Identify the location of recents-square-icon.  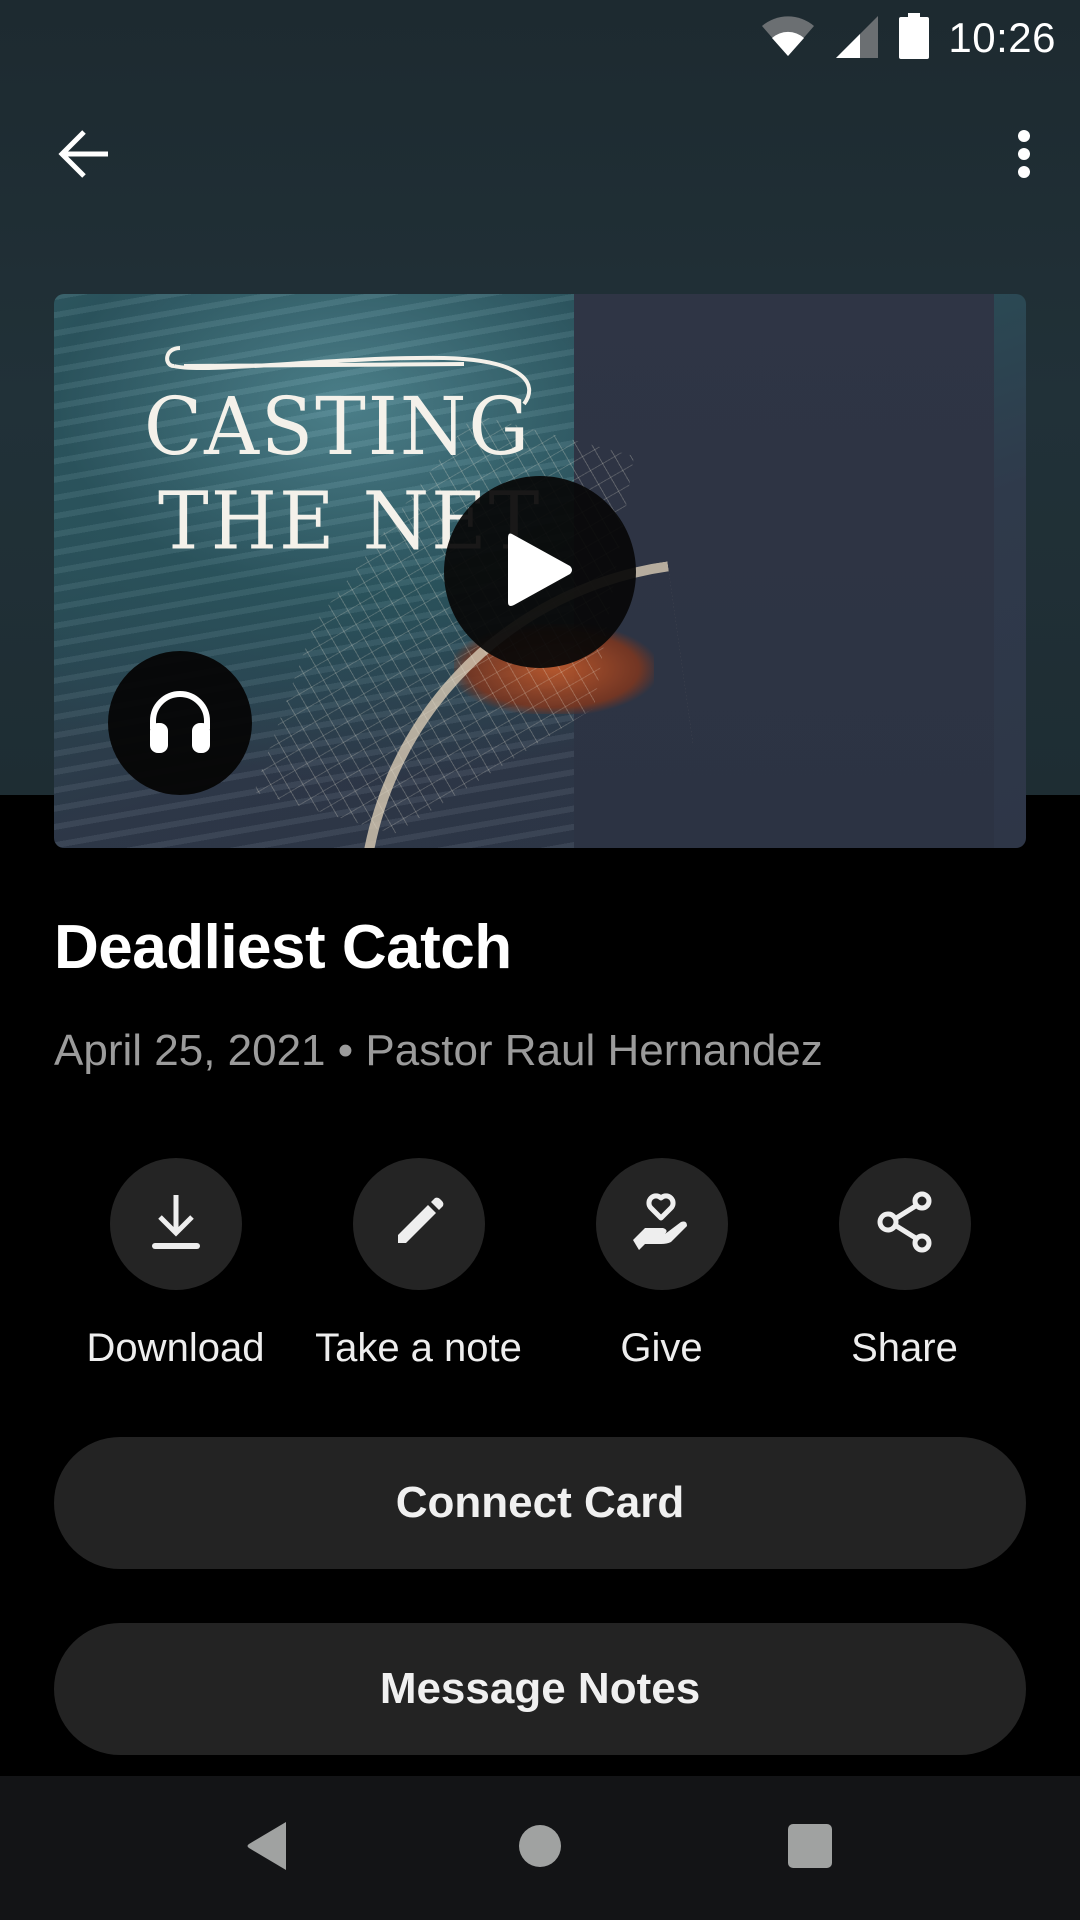
(810, 1848).